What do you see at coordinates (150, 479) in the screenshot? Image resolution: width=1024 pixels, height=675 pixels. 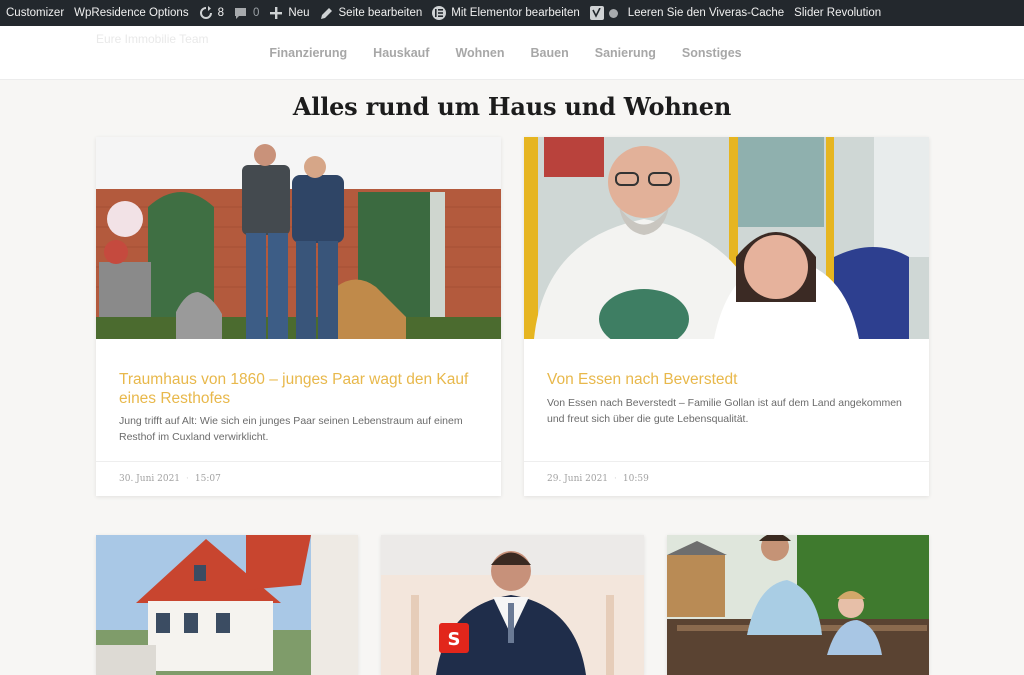 I see `post-date: 30. Juni 2021` at bounding box center [150, 479].